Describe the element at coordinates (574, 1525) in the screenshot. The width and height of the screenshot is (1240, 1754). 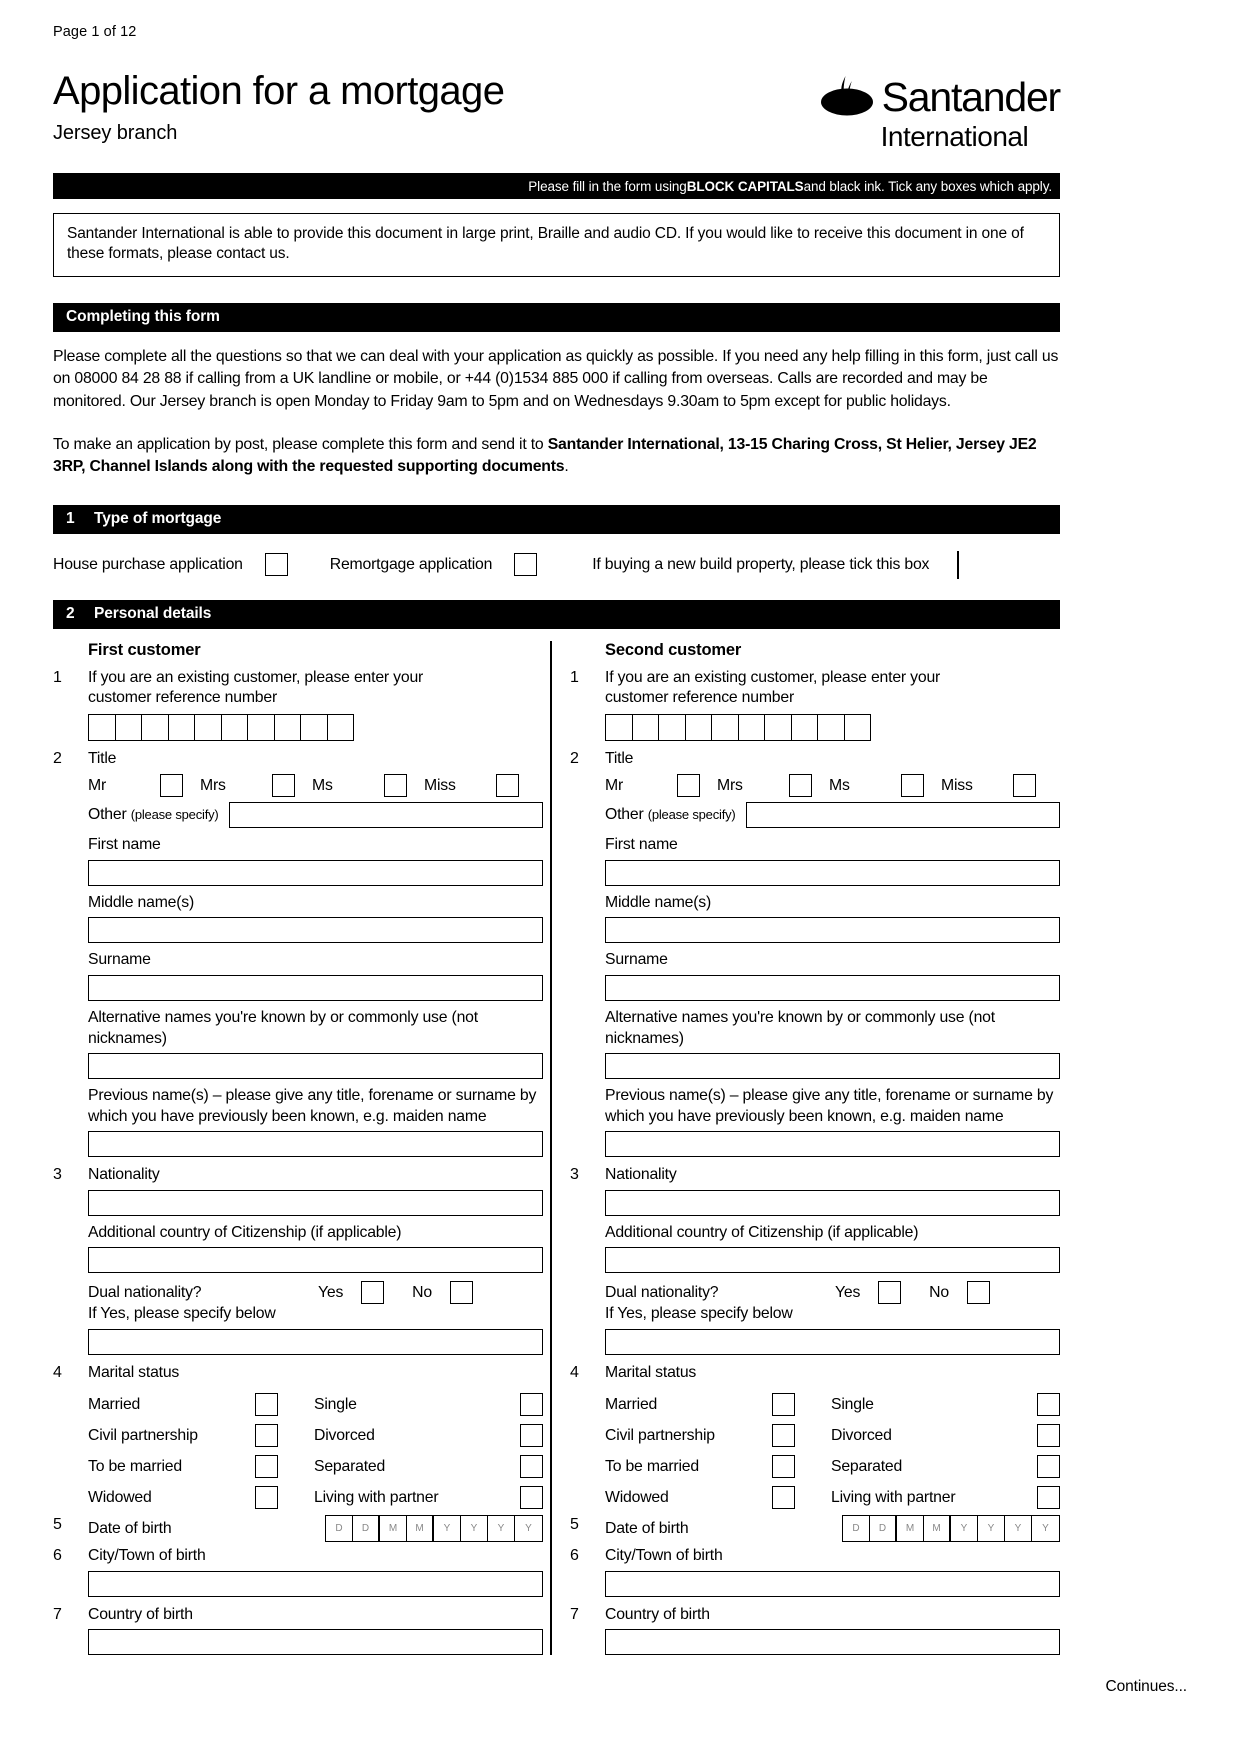
I see `q5-number: 5` at that location.